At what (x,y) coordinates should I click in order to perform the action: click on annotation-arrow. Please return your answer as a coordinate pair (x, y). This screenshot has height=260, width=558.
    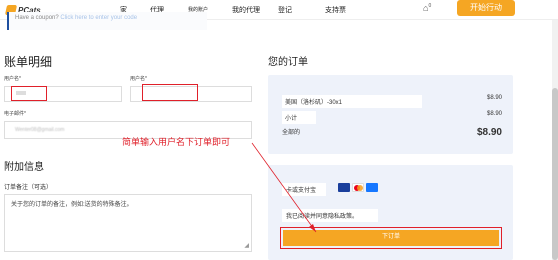
    Looking at the image, I should click on (284, 187).